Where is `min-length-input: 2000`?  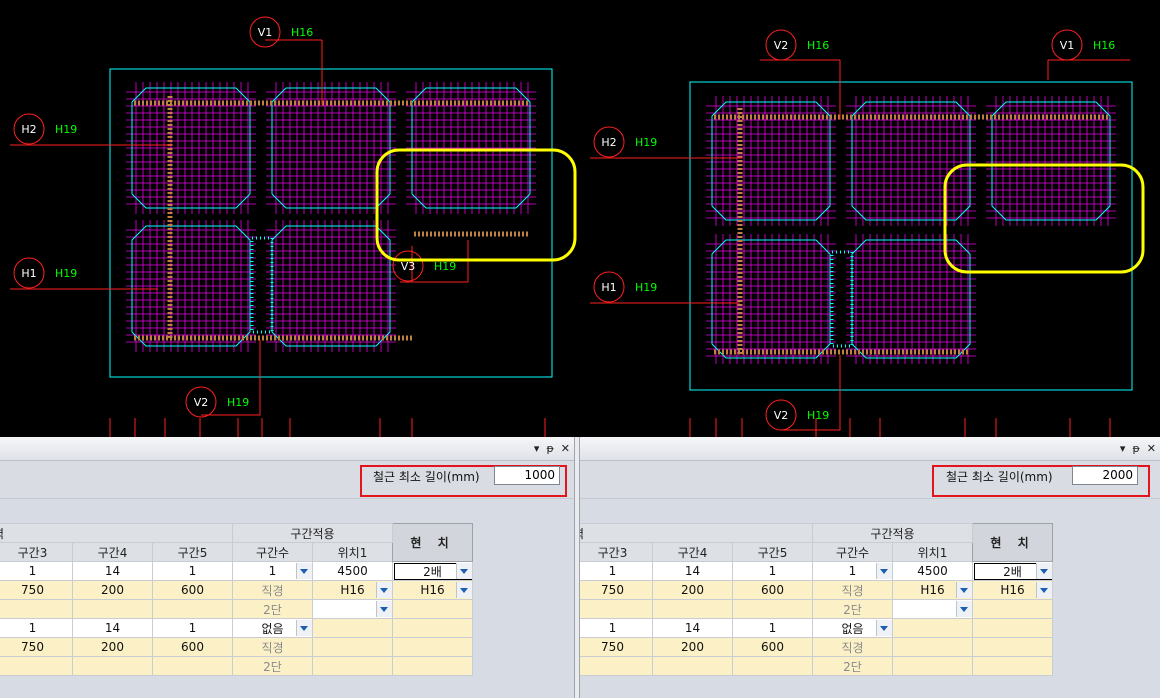 min-length-input: 2000 is located at coordinates (1105, 475).